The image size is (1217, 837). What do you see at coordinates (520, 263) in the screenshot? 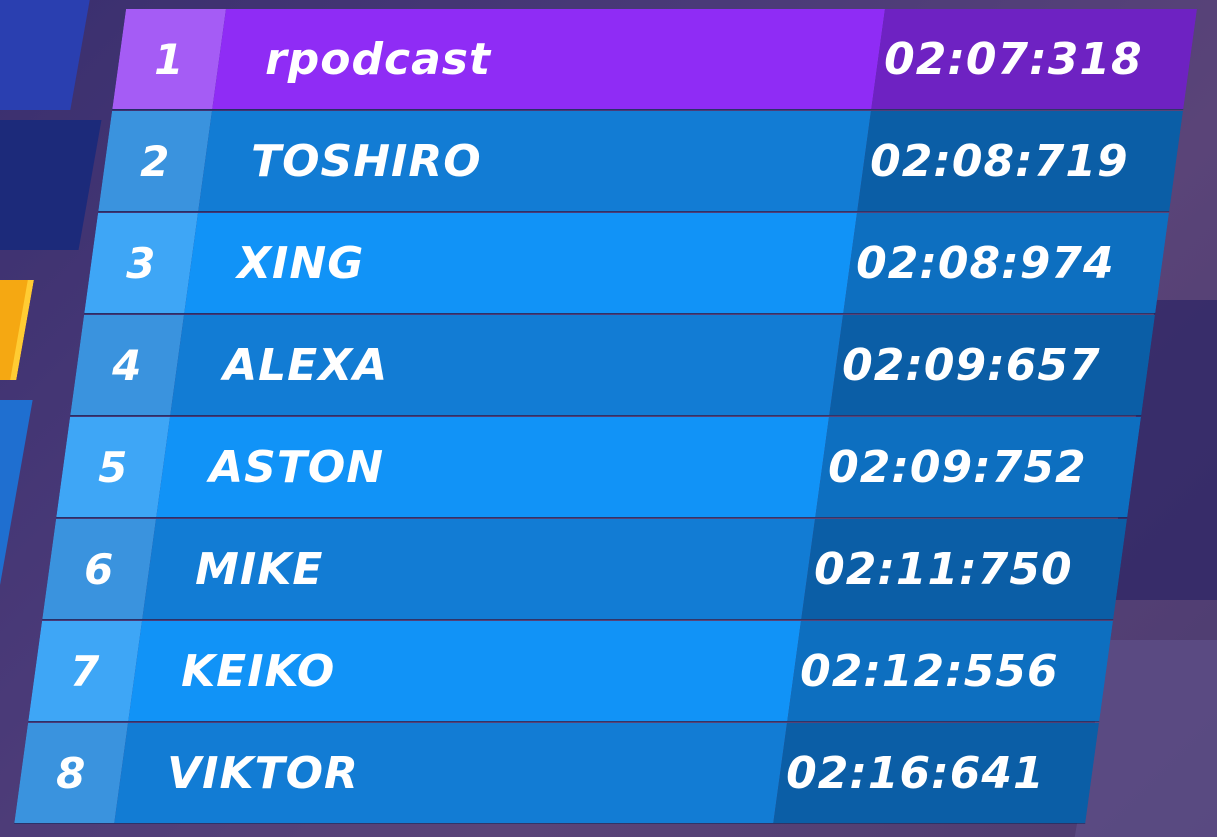
I see `player-name-cell: XING` at bounding box center [520, 263].